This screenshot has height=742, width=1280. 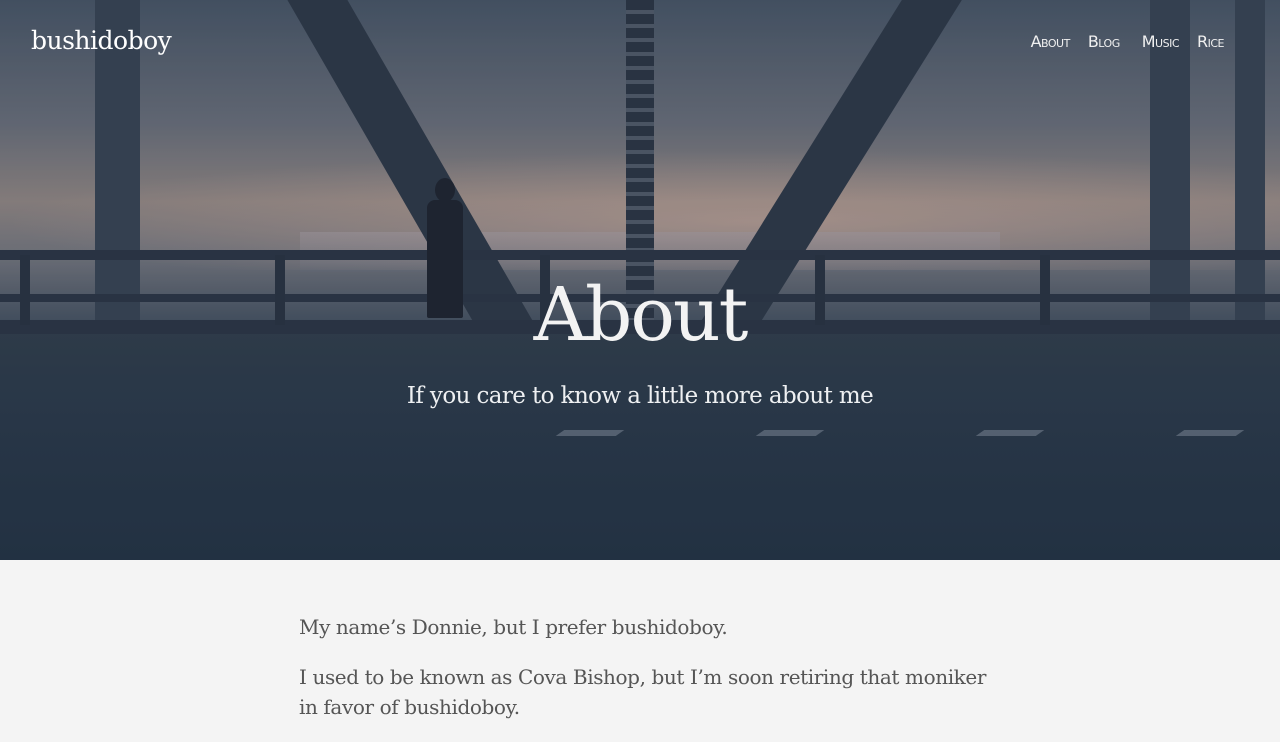 What do you see at coordinates (1104, 41) in the screenshot?
I see `nav-blog: Blog` at bounding box center [1104, 41].